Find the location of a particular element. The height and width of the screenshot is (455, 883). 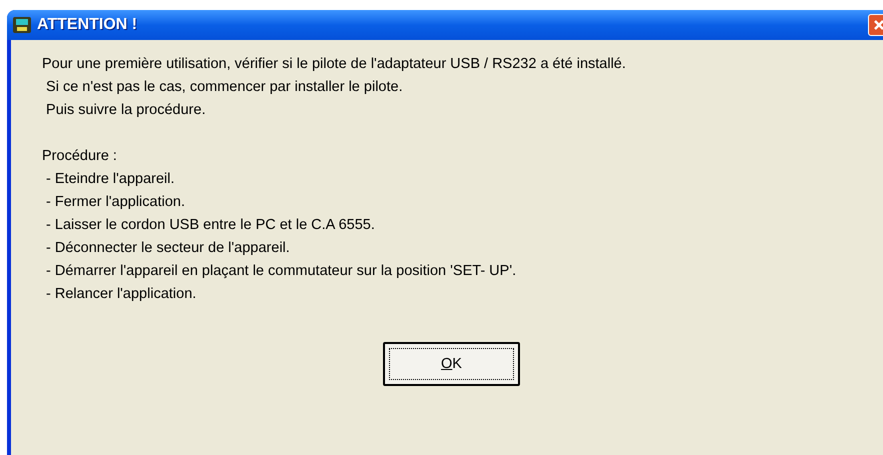

procedure-step: - Déconnecter le secteur de l'appareil. is located at coordinates (166, 248).